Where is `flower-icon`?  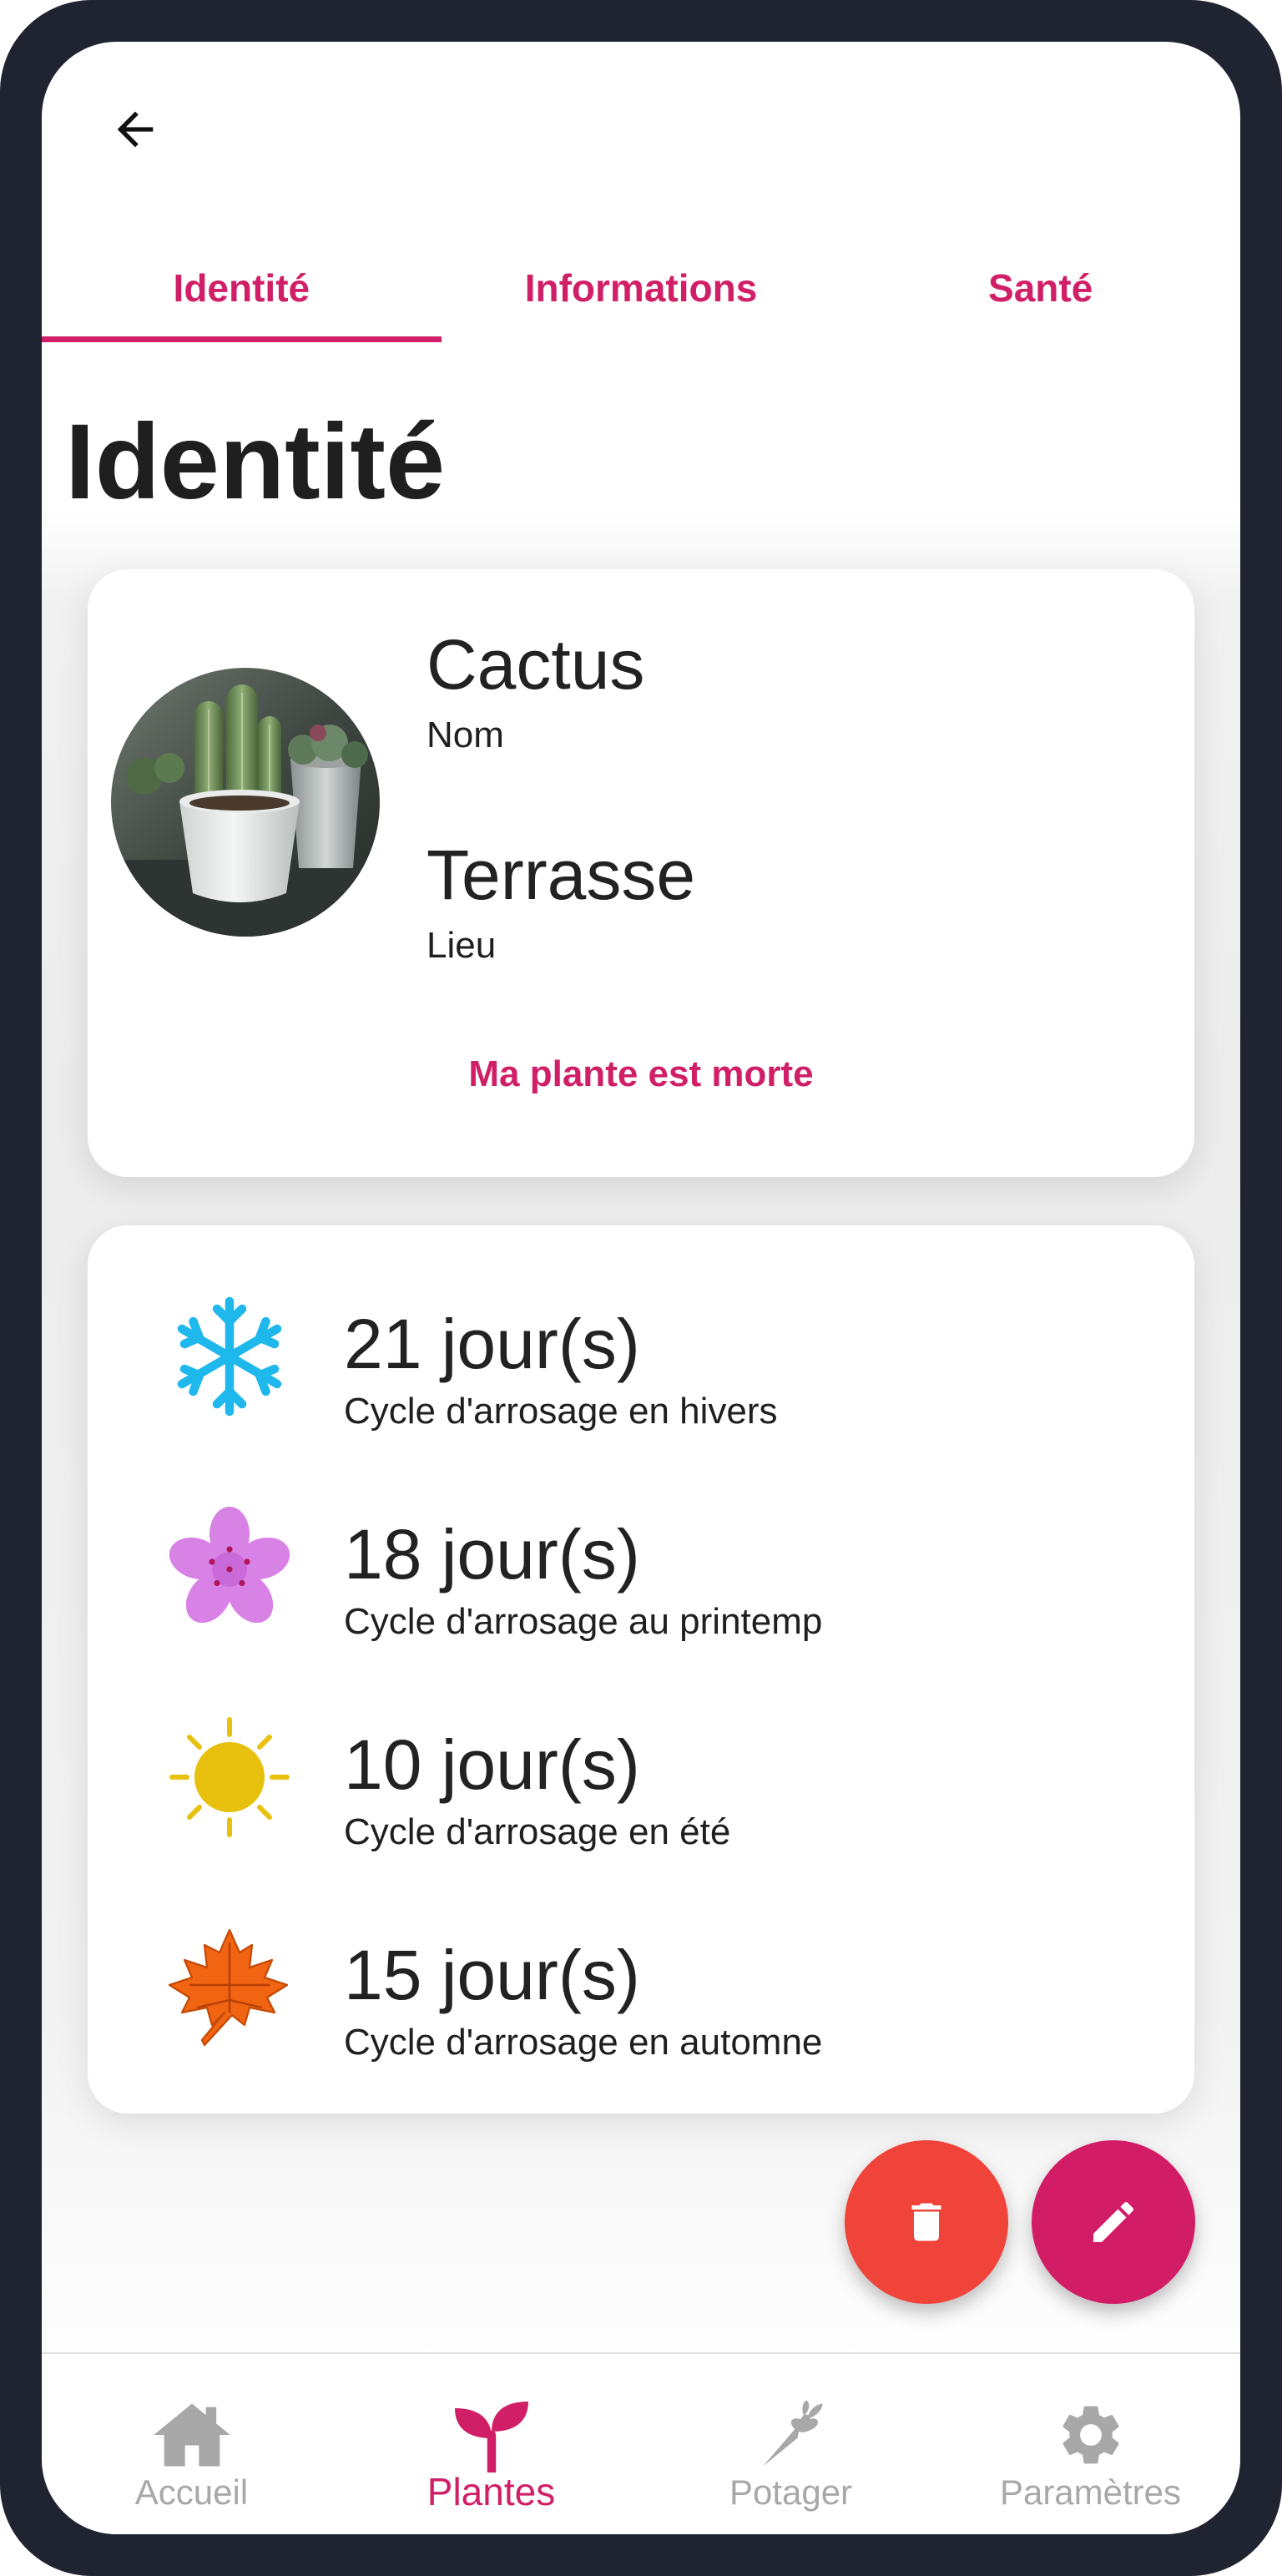
flower-icon is located at coordinates (230, 1566).